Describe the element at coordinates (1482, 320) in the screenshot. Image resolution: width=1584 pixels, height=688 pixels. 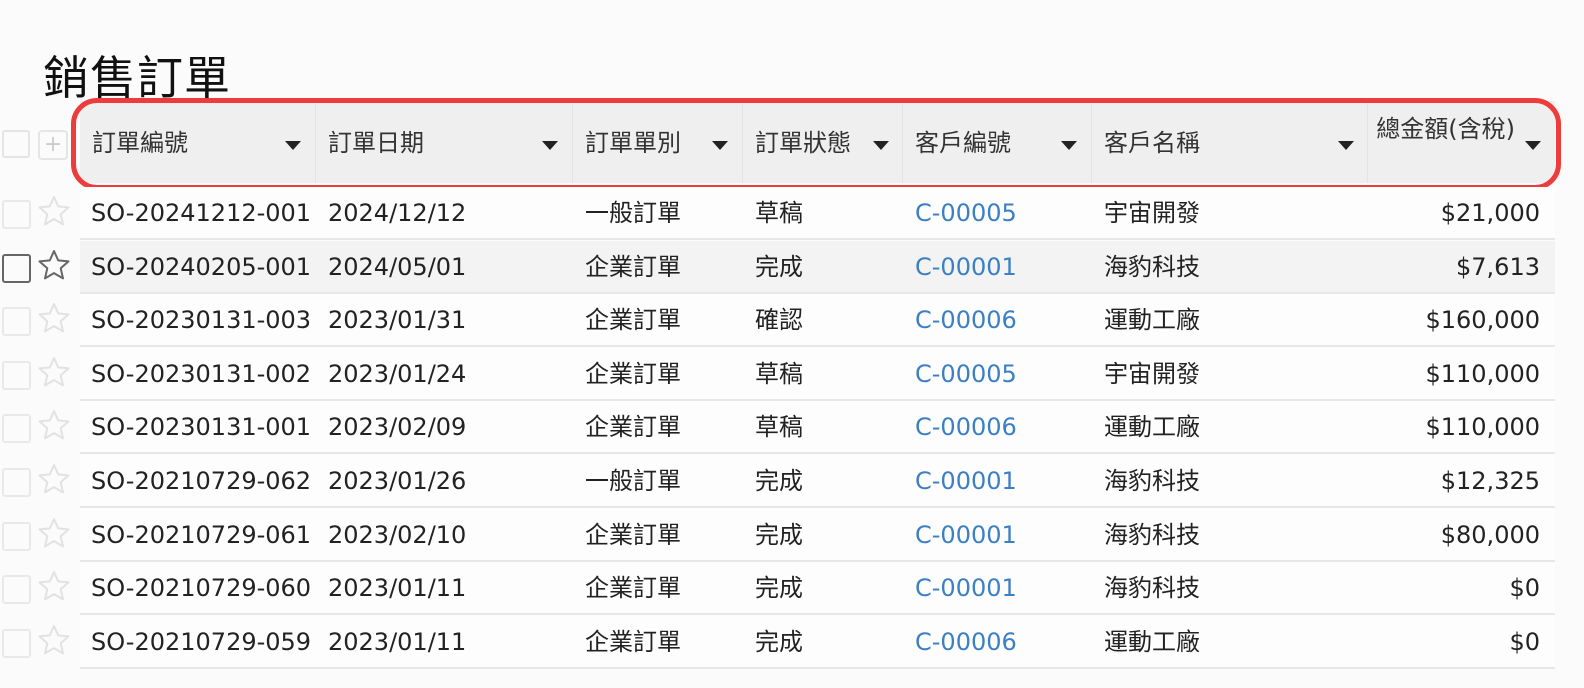
I see `cell-total-amount: $160,000` at that location.